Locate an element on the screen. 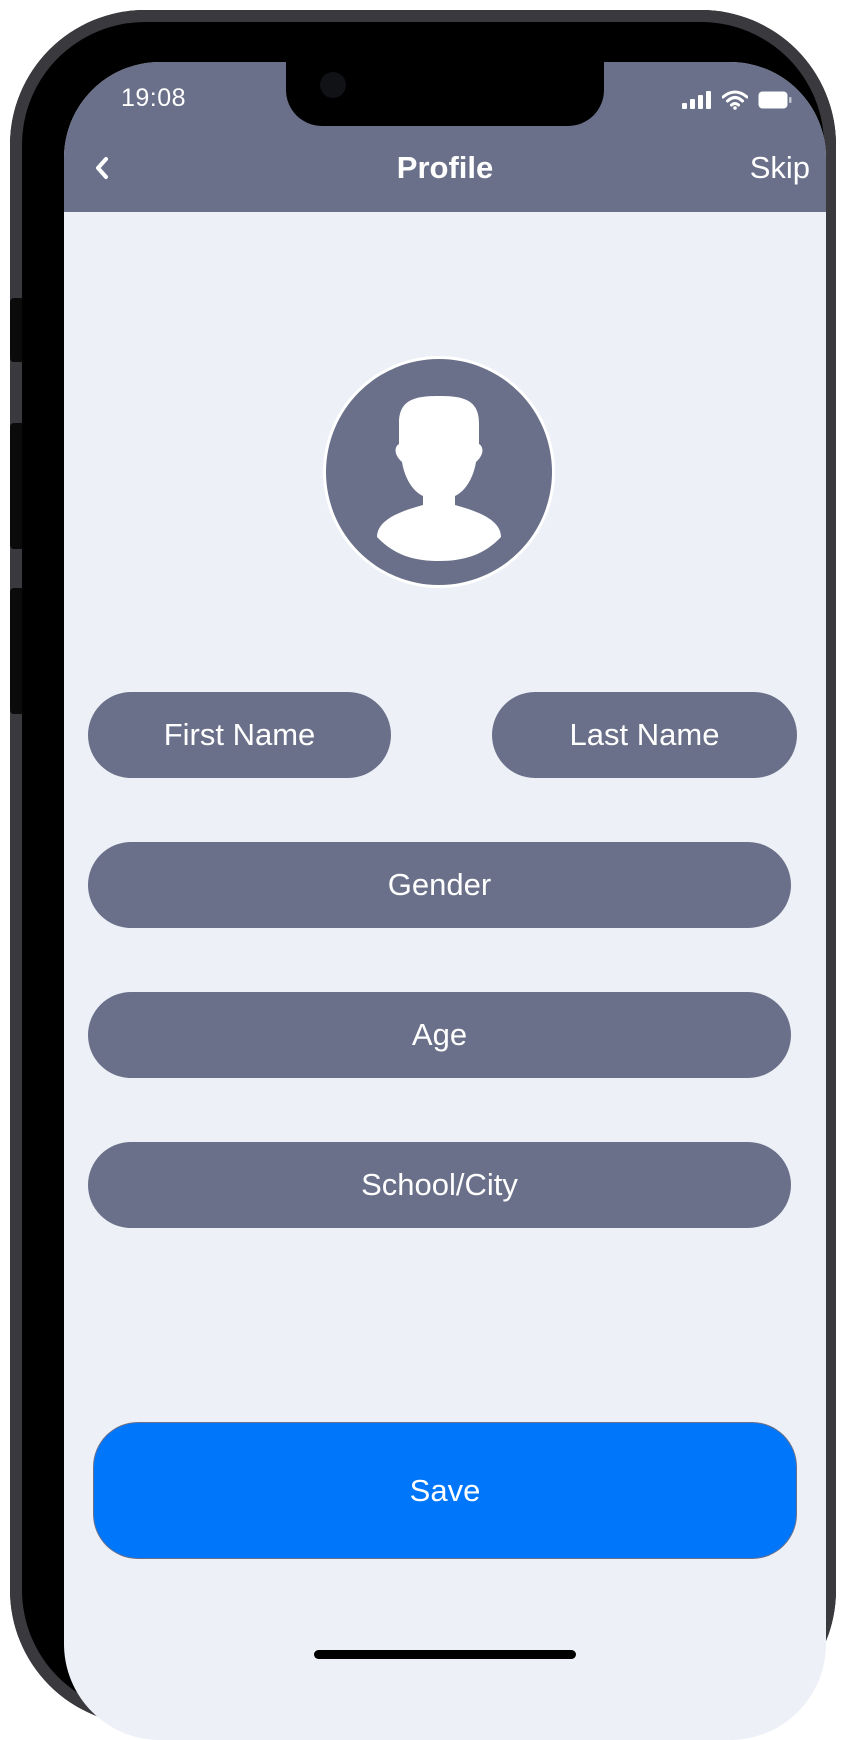 This screenshot has height=1740, width=848. save-button: Save is located at coordinates (445, 1490).